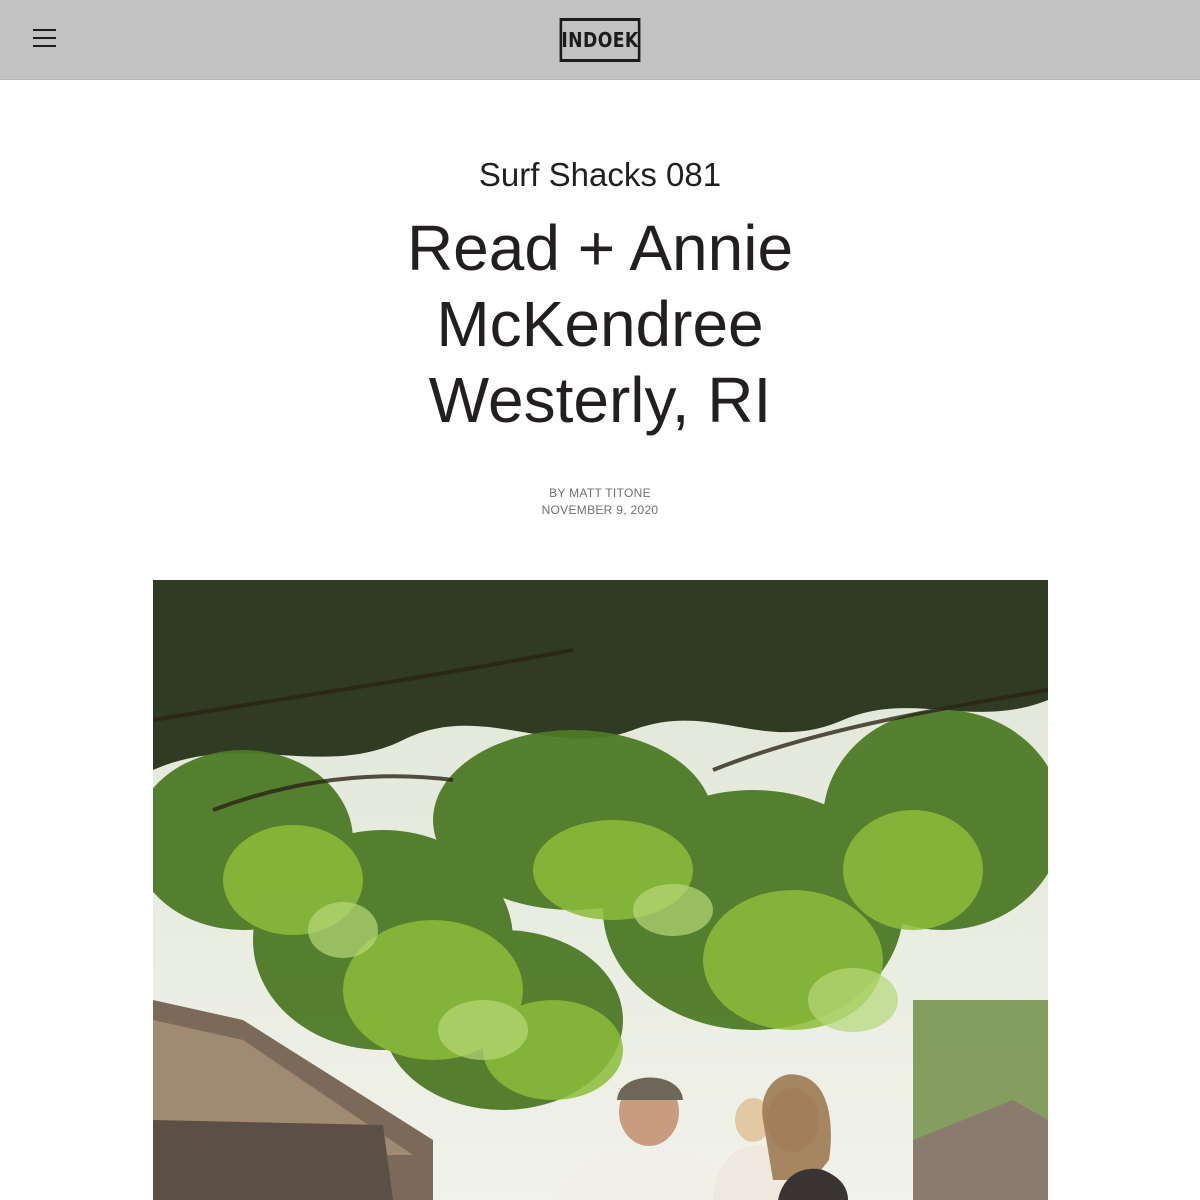 Image resolution: width=1200 pixels, height=1200 pixels. What do you see at coordinates (600, 493) in the screenshot?
I see `author-byline: BY MATT TITONE` at bounding box center [600, 493].